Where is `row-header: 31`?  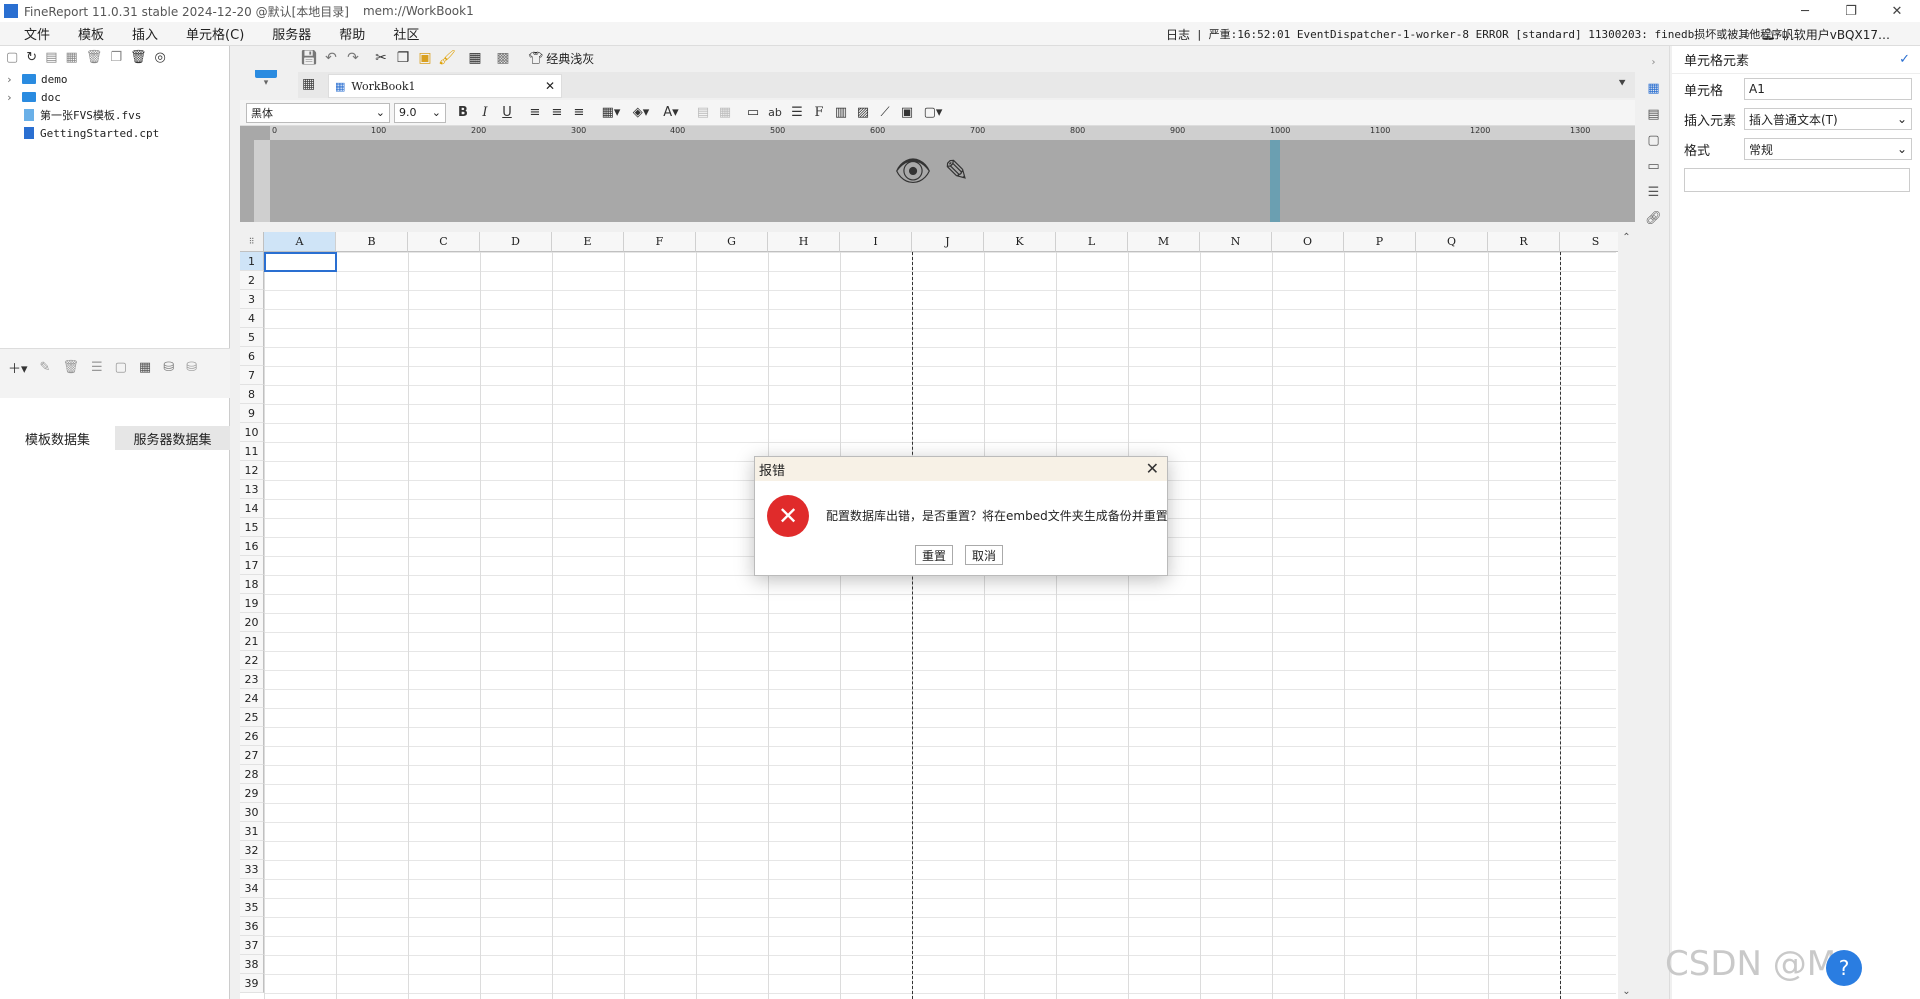 row-header: 31 is located at coordinates (252, 831).